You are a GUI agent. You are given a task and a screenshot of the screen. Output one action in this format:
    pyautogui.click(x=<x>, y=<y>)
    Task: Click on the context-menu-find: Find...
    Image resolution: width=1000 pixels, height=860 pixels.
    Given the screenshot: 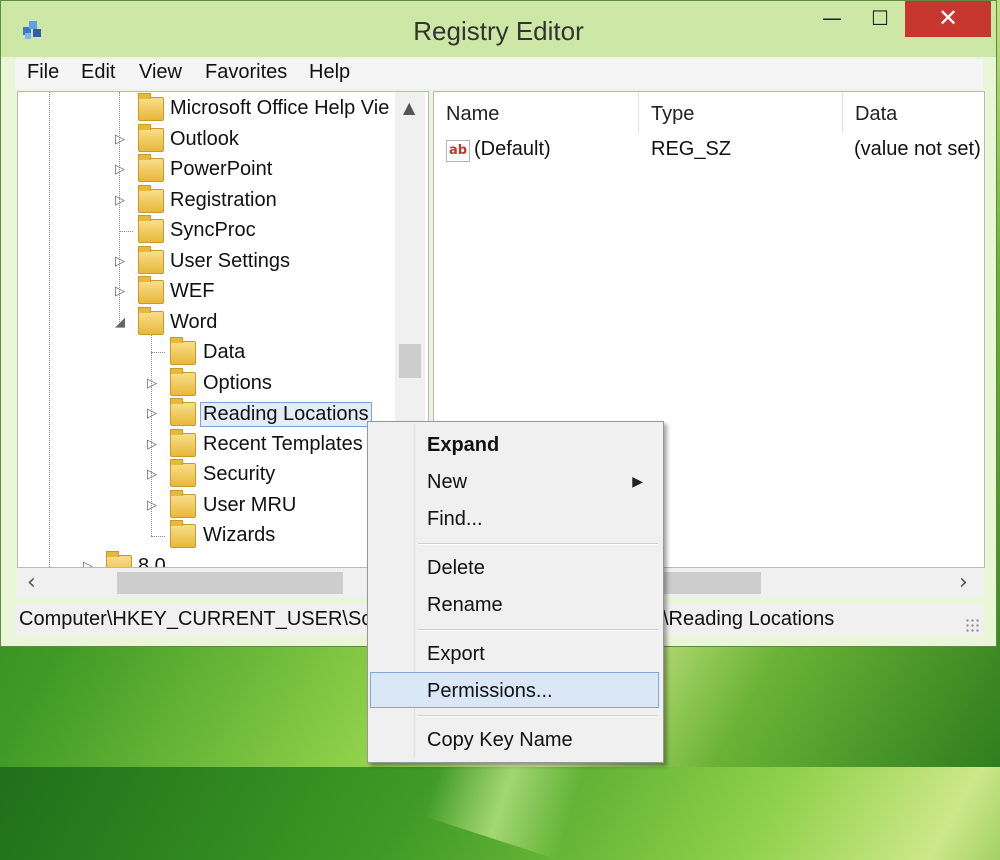 What is the action you would take?
    pyautogui.click(x=514, y=518)
    